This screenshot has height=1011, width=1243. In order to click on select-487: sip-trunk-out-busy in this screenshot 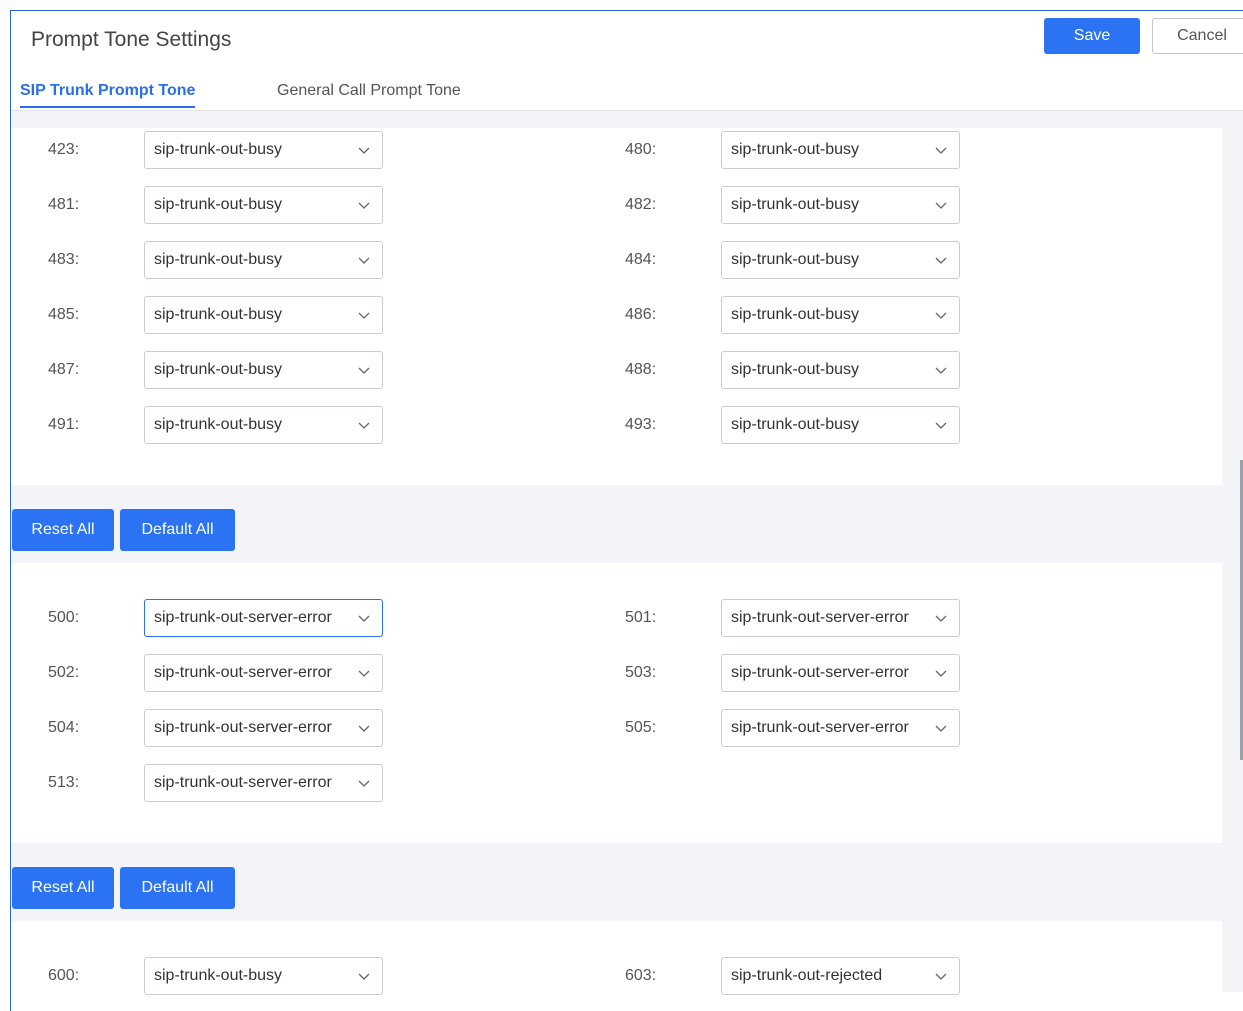, I will do `click(263, 370)`.